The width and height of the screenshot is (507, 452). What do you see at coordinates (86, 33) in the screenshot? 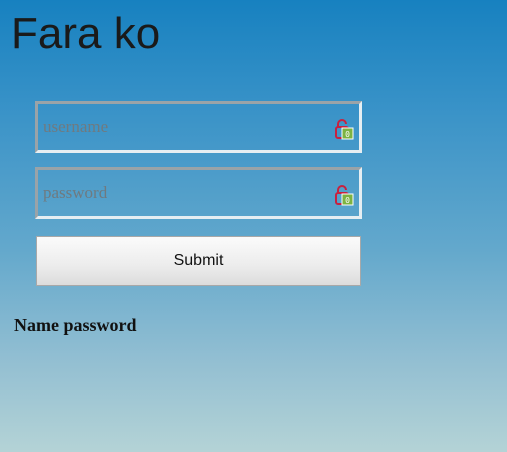
I see `page-title: Fara ko` at bounding box center [86, 33].